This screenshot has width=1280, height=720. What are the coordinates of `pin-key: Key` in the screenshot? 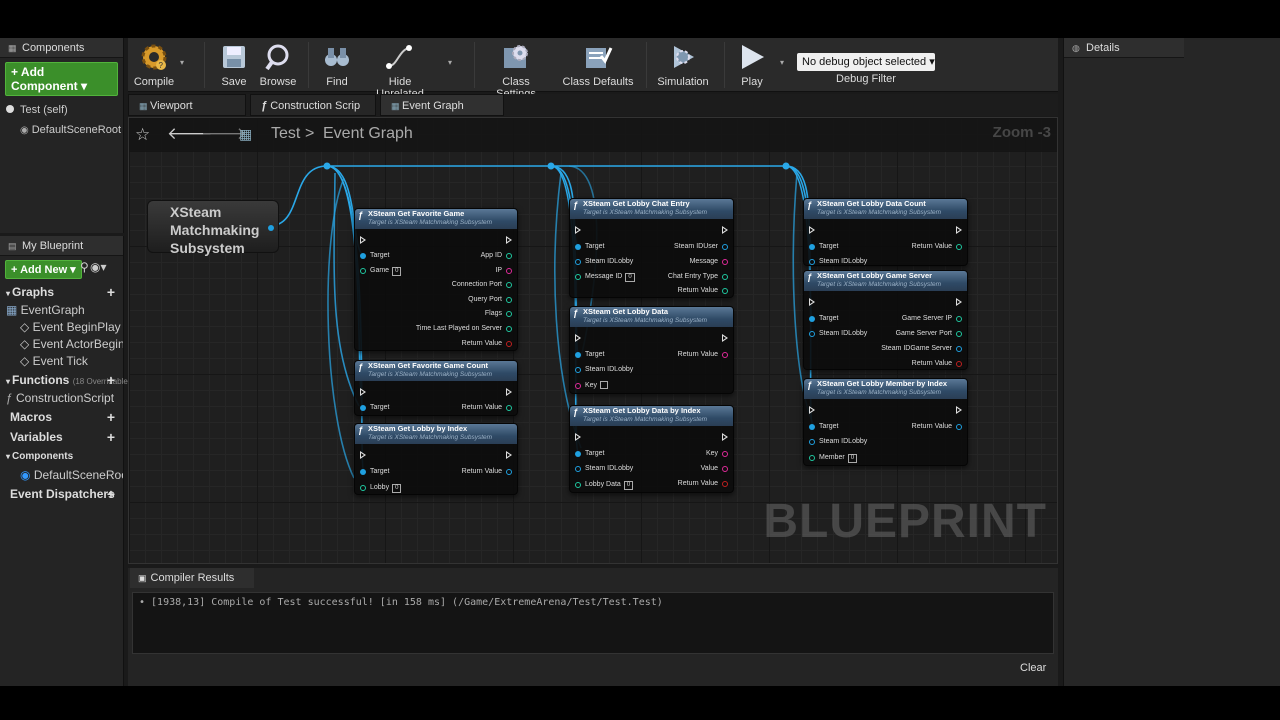 It's located at (592, 386).